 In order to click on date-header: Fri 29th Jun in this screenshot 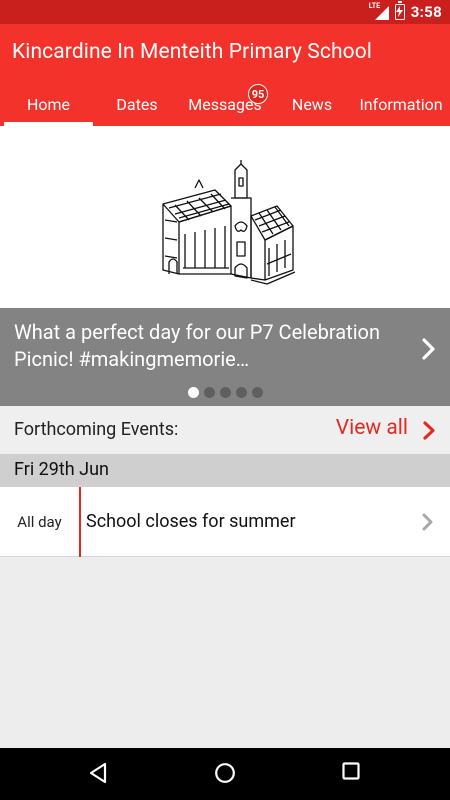, I will do `click(225, 470)`.